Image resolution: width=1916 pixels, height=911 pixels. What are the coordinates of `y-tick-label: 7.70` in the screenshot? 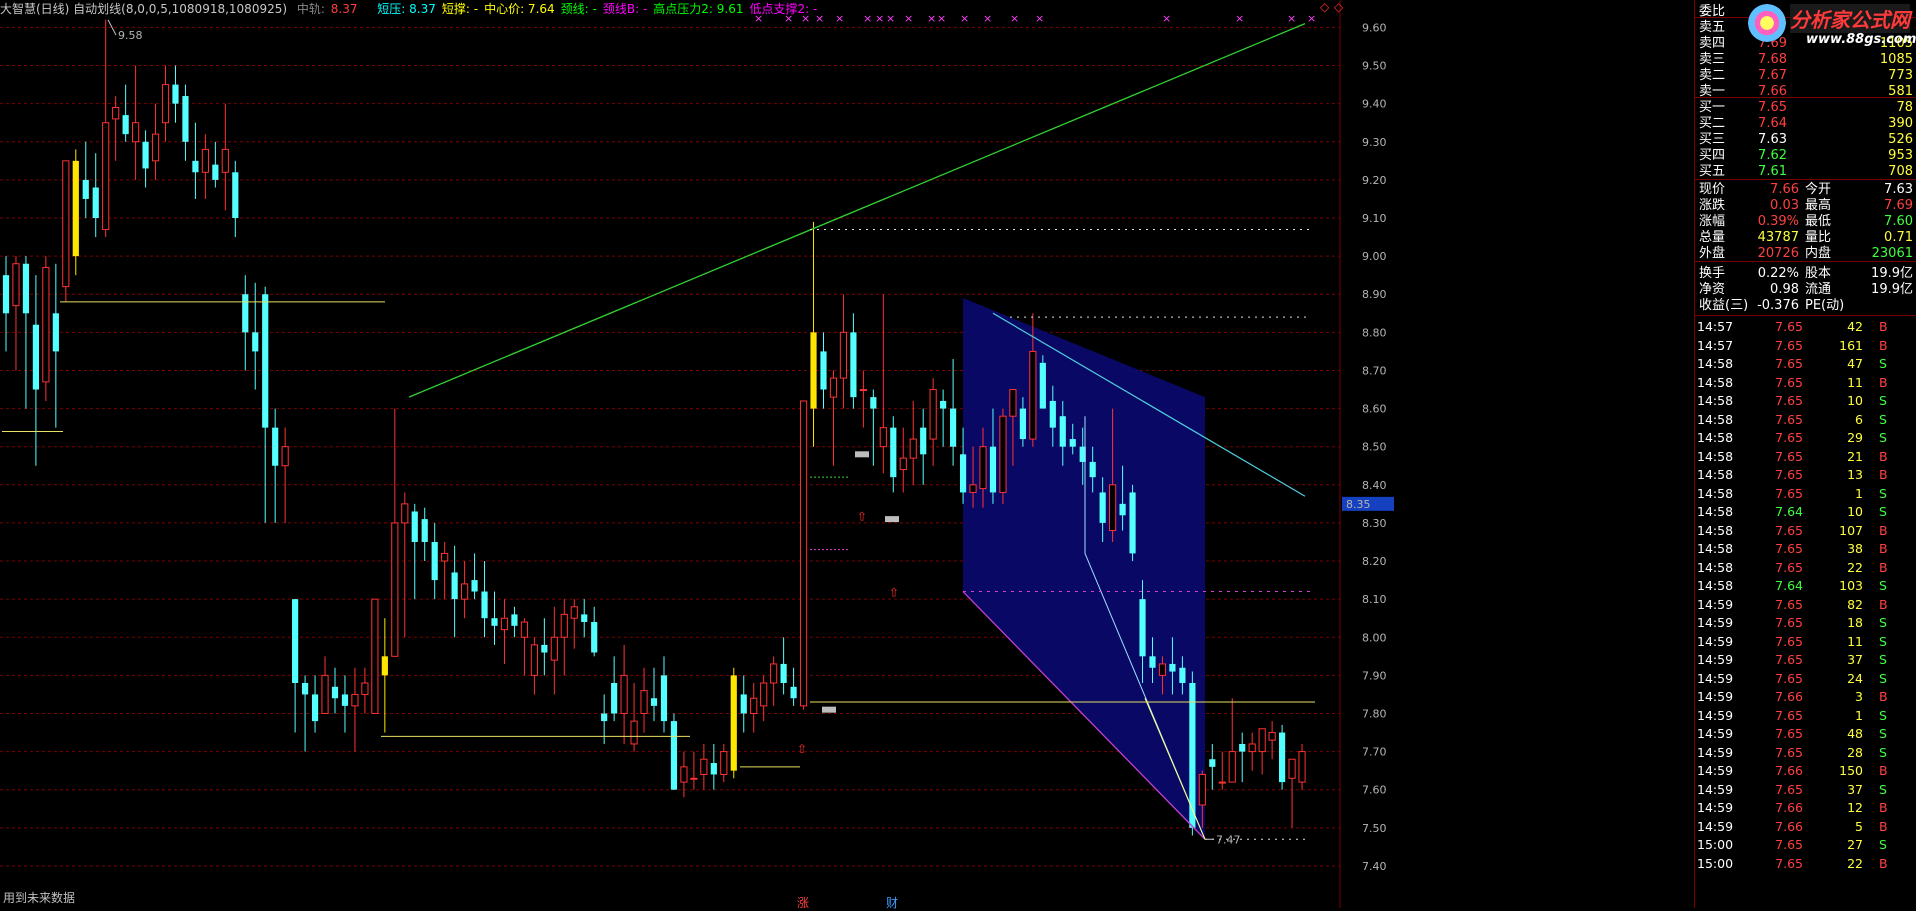 It's located at (1374, 752).